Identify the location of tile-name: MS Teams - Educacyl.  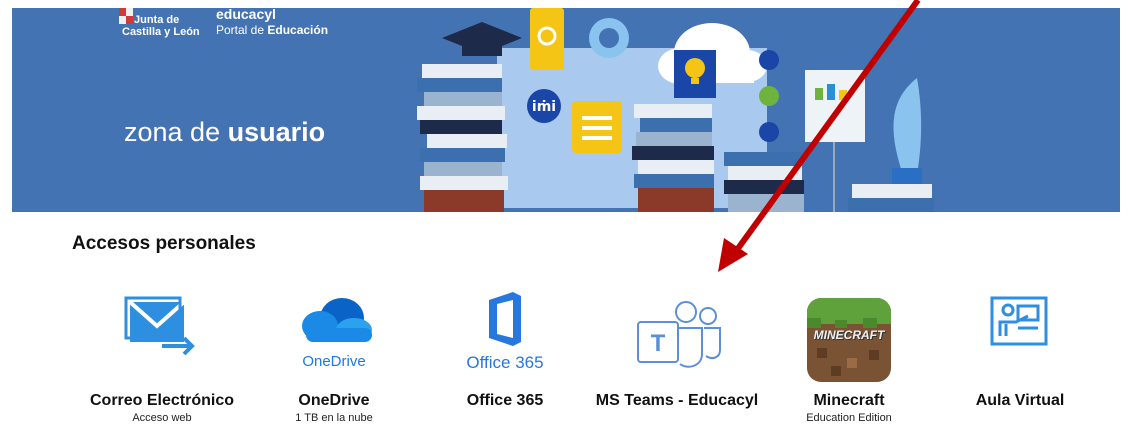
(677, 400).